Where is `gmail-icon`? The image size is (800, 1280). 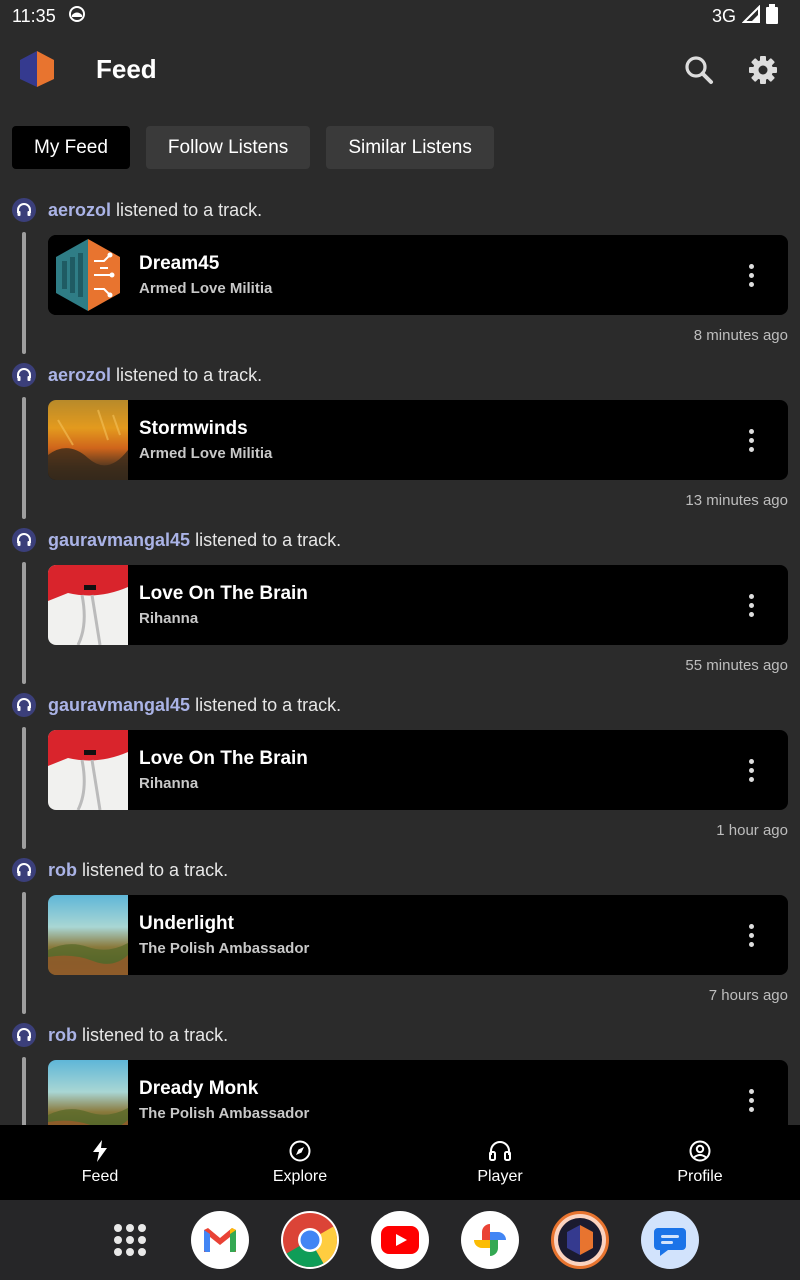 gmail-icon is located at coordinates (220, 1240).